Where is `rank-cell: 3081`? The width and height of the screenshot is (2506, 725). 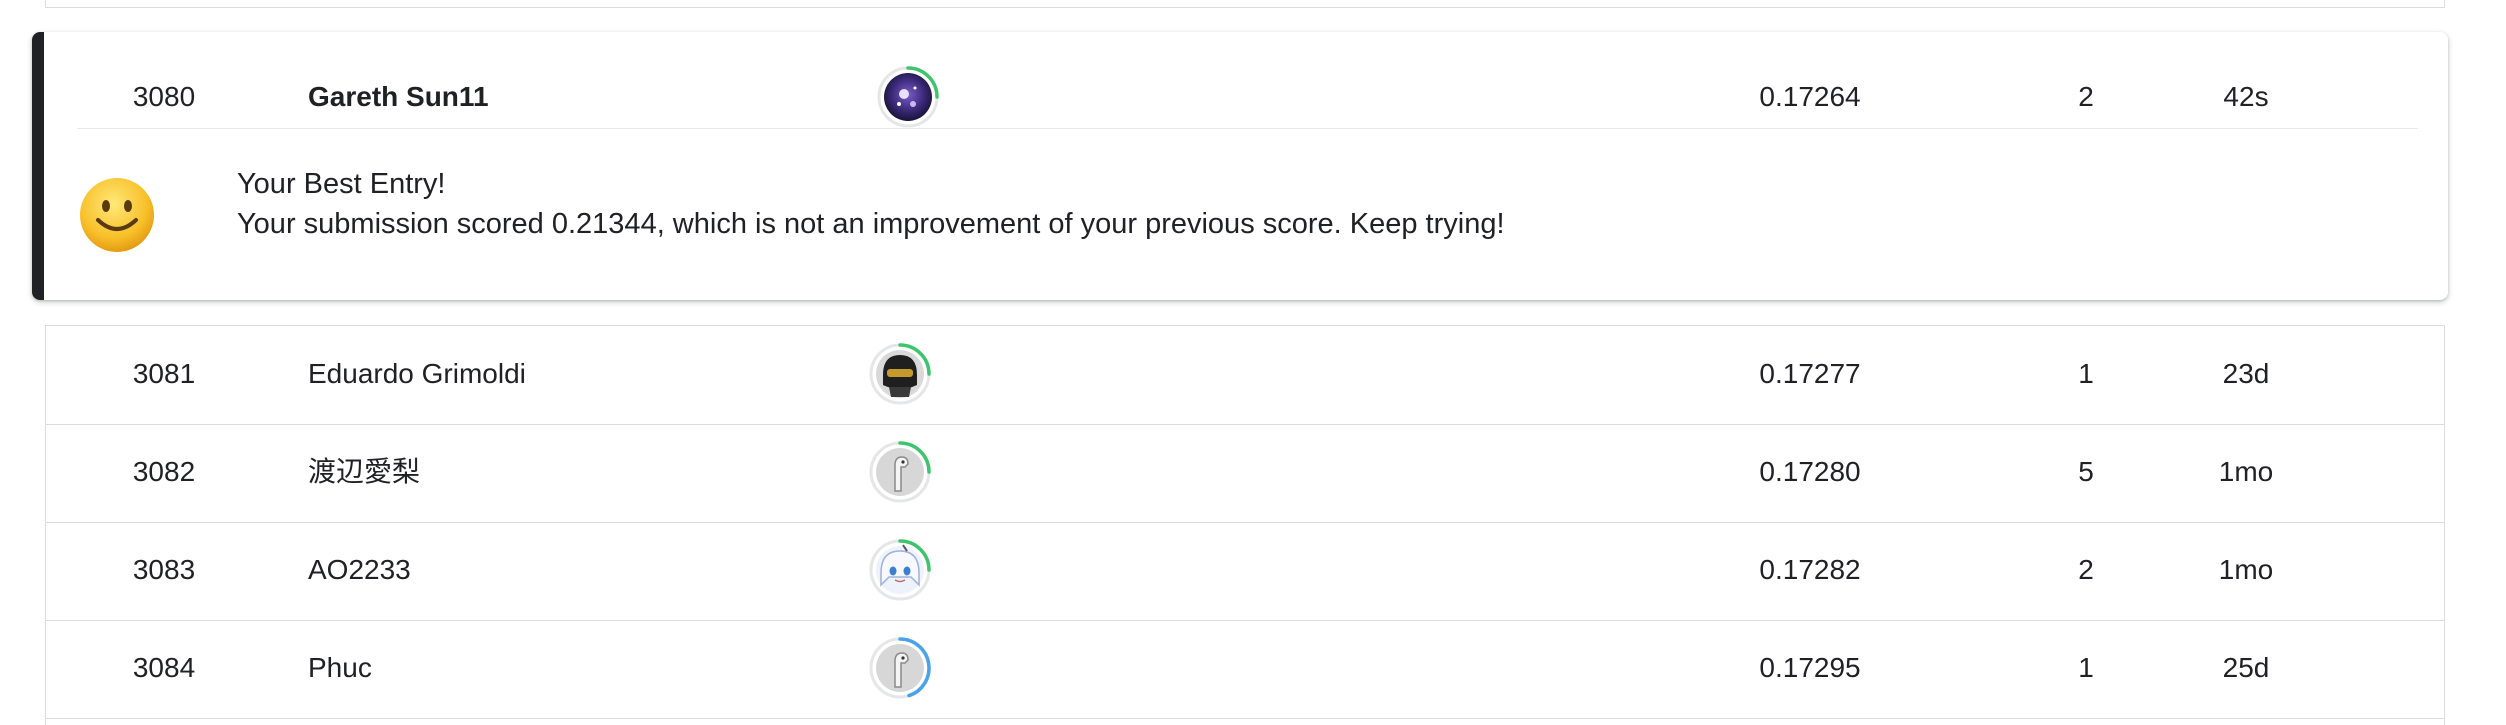 rank-cell: 3081 is located at coordinates (164, 373).